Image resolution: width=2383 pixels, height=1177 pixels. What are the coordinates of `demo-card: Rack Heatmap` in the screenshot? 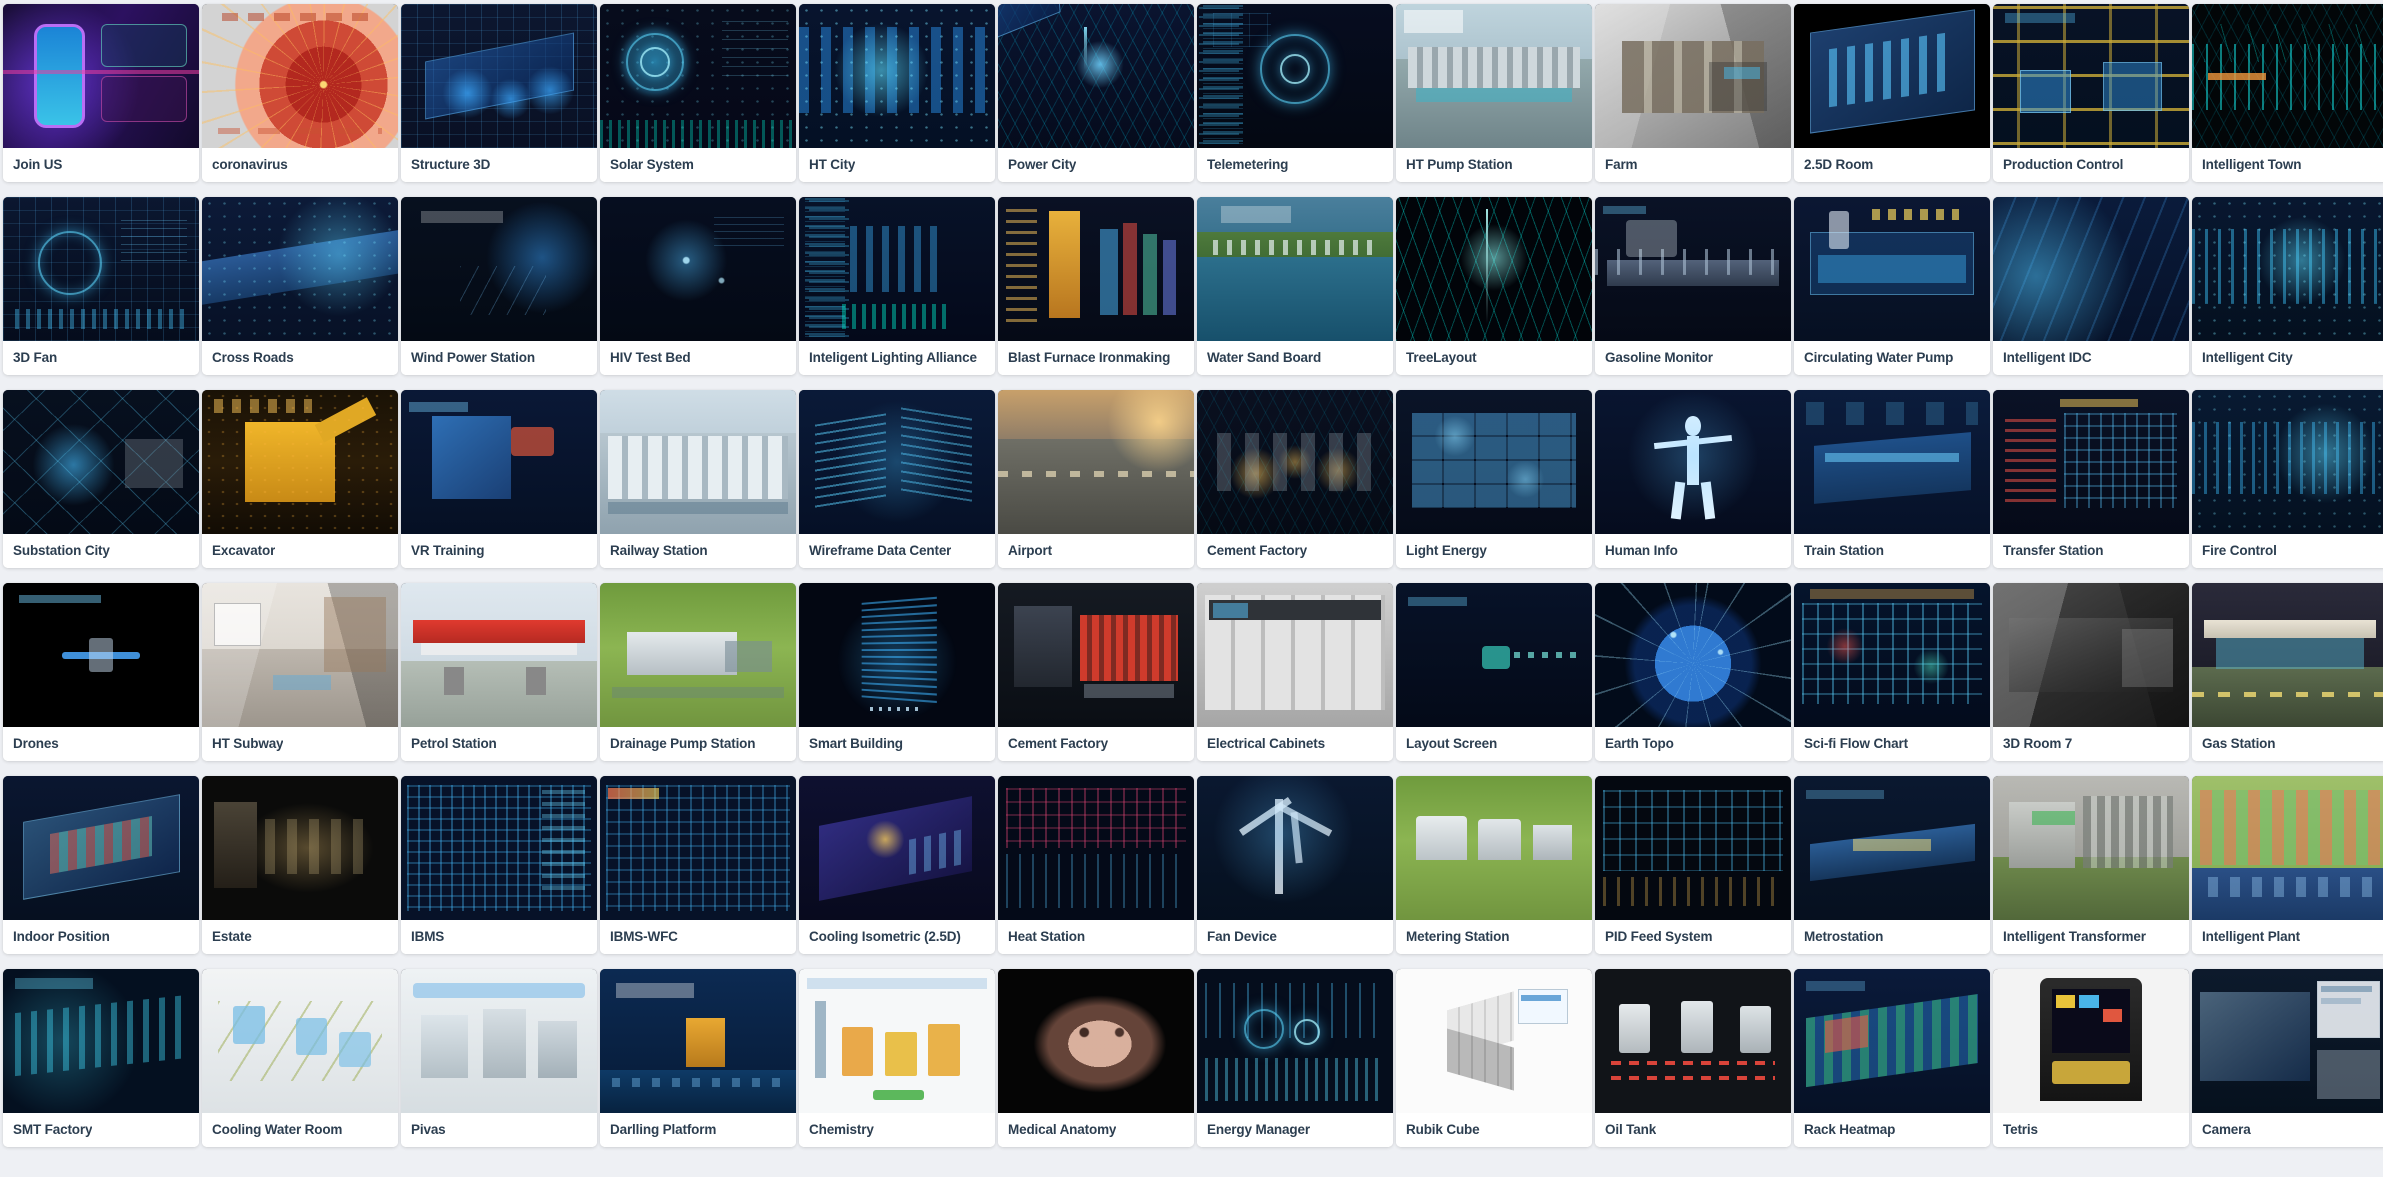 It's located at (1892, 1058).